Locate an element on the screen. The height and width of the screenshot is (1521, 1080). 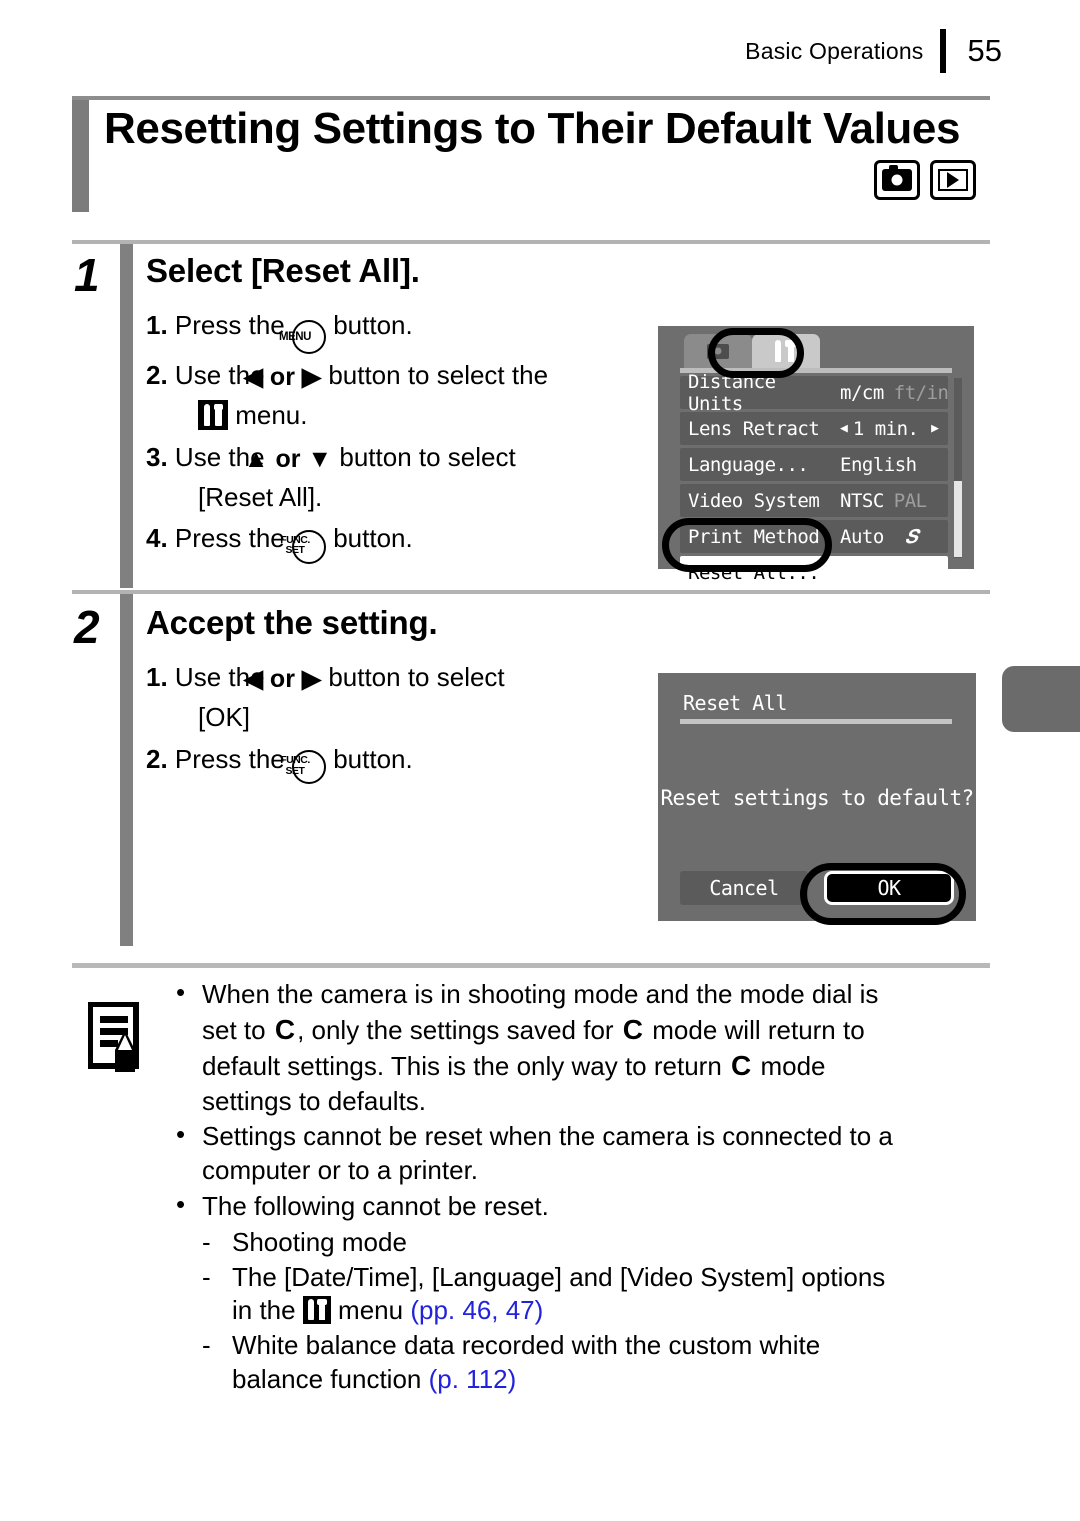
dialog-title-underline is located at coordinates (816, 721).